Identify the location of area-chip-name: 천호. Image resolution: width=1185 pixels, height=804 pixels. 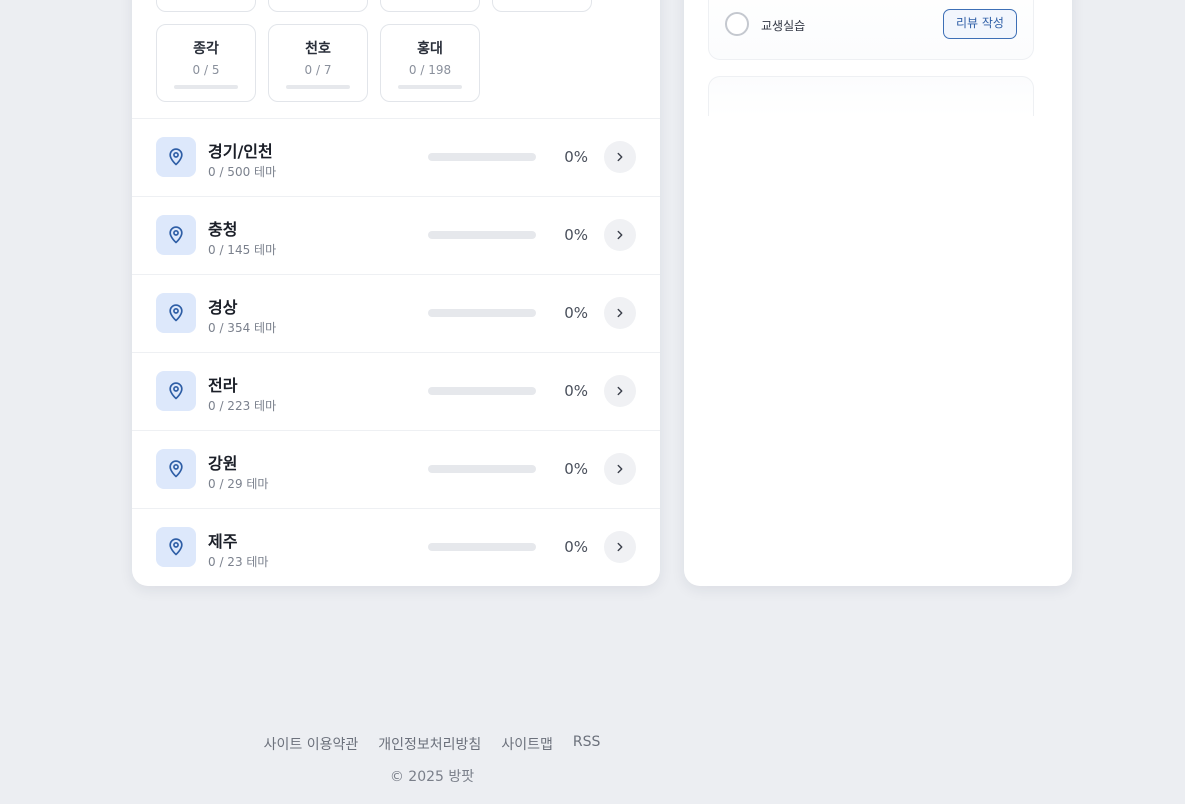
(318, 49).